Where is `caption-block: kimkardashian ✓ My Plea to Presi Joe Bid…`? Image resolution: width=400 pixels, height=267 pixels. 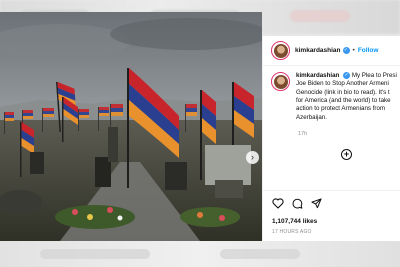 caption-block: kimkardashian ✓ My Plea to Presi Joe Bid… is located at coordinates (335, 97).